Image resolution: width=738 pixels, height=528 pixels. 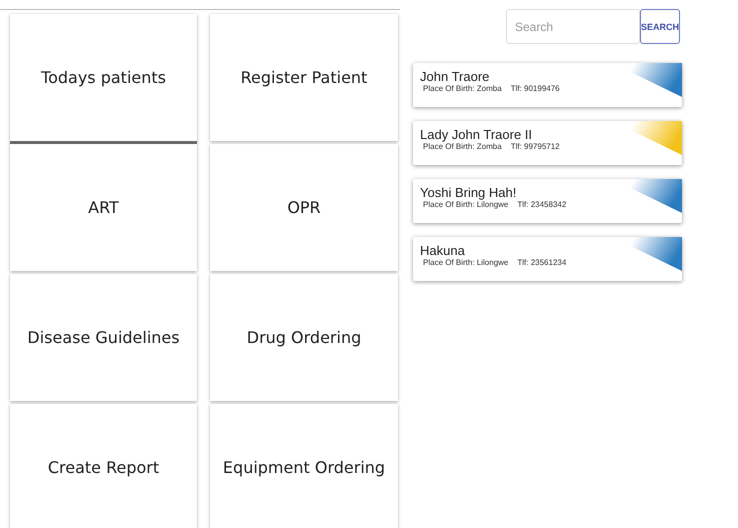 What do you see at coordinates (103, 207) in the screenshot?
I see `menu-tile: ART` at bounding box center [103, 207].